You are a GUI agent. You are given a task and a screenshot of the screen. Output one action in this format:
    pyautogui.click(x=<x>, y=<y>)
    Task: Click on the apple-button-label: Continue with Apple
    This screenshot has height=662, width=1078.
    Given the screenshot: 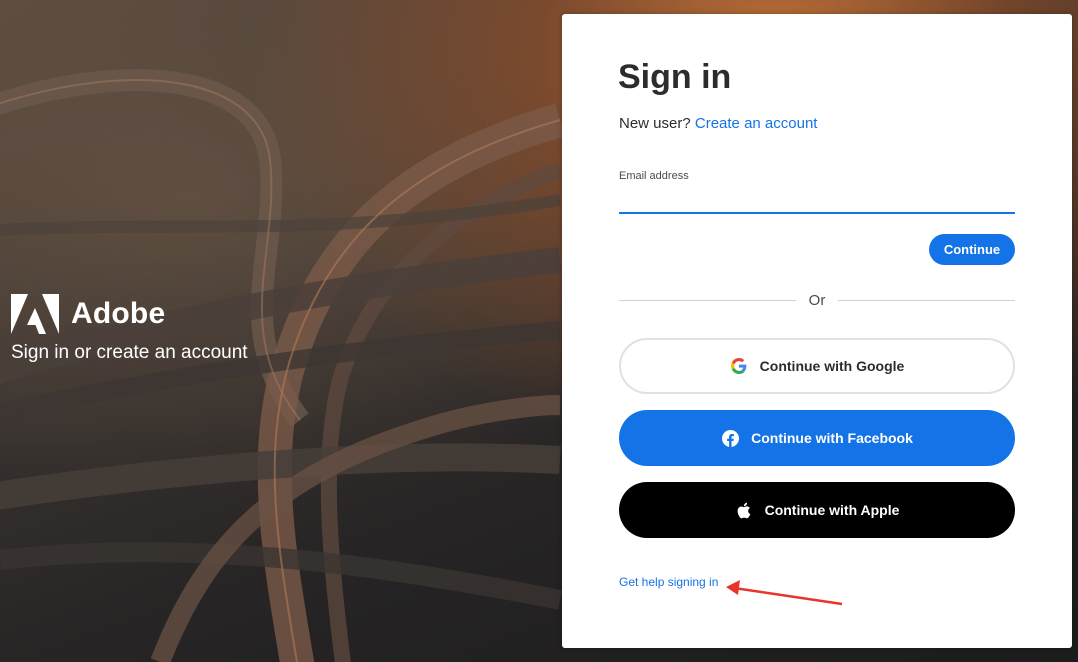 What is the action you would take?
    pyautogui.click(x=832, y=510)
    